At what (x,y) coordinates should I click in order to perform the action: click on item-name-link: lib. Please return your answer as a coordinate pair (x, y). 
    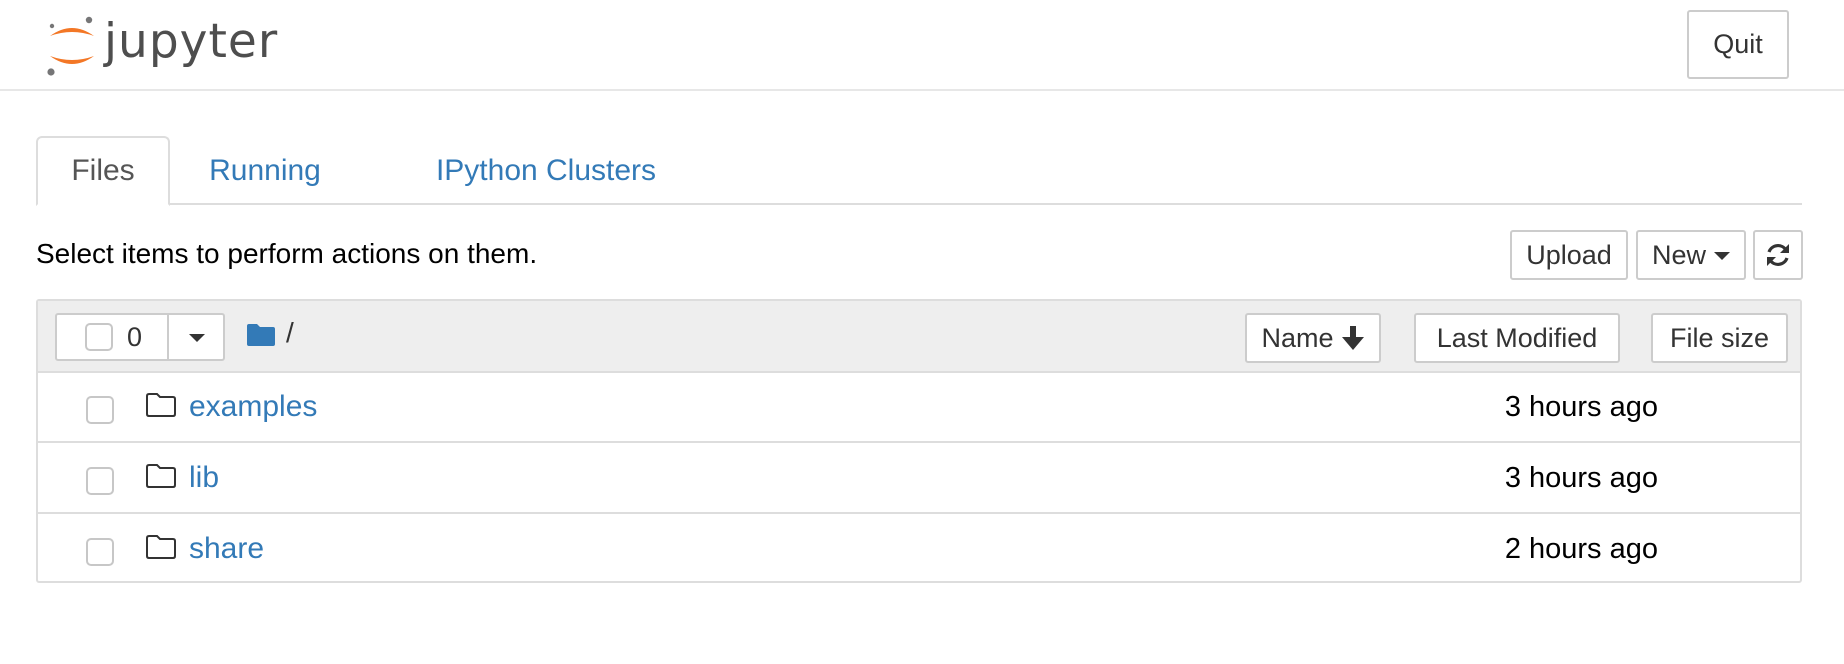
    Looking at the image, I should click on (204, 478).